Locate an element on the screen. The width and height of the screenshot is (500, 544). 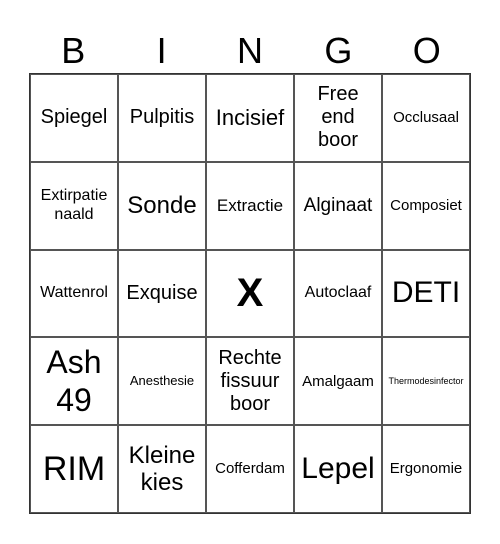
cell-label: Autoclaaf is located at coordinates (338, 293).